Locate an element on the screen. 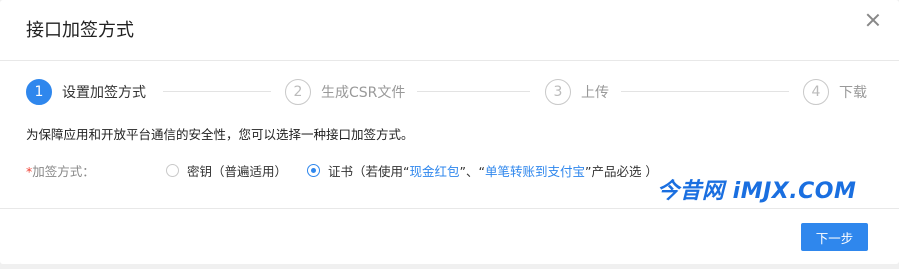 Image resolution: width=899 pixels, height=269 pixels. description-text: 为保障应用和开放平台通信的安全性，您可以选择一种接口加签方式。 is located at coordinates (220, 134).